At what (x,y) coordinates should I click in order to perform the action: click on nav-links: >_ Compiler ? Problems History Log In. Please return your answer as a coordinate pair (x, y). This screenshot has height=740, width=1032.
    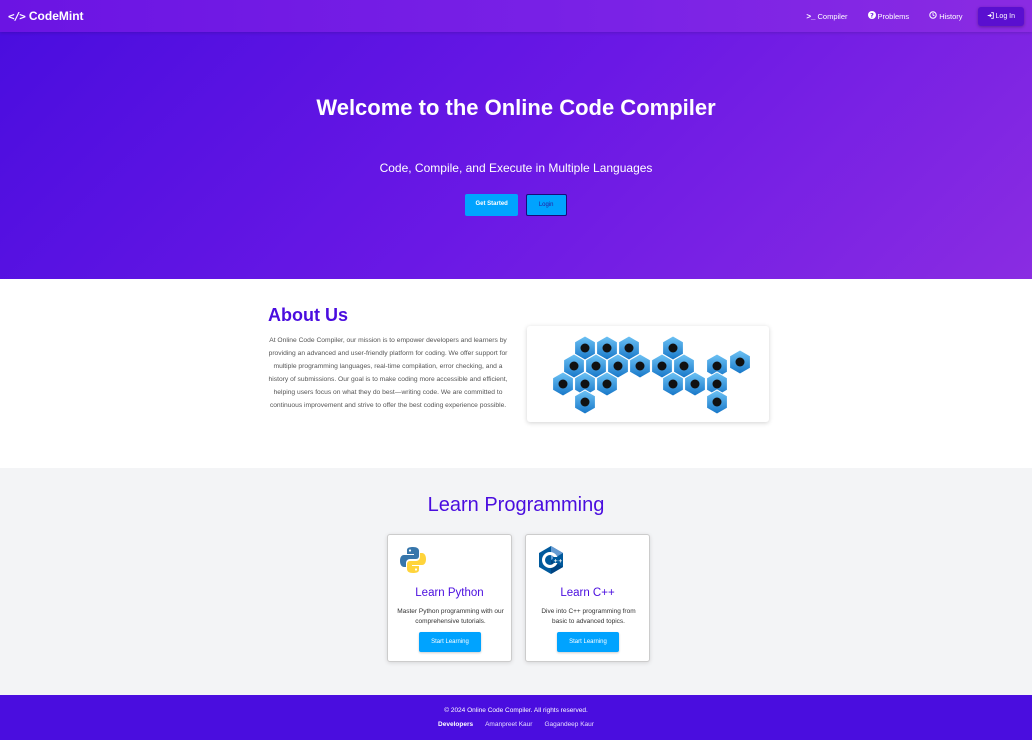
    Looking at the image, I should click on (910, 16).